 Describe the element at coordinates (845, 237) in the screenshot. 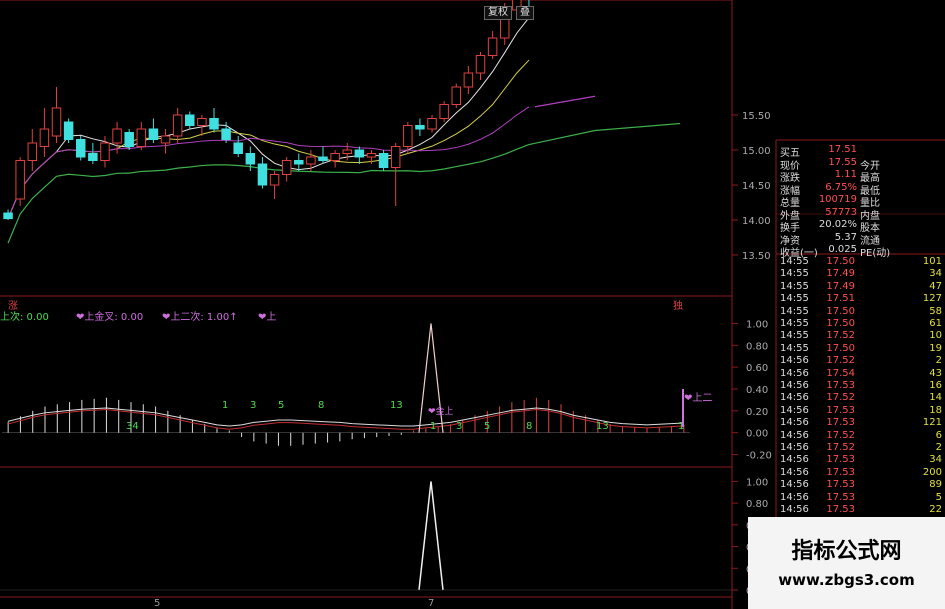

I see `quote-value: 5.37` at that location.